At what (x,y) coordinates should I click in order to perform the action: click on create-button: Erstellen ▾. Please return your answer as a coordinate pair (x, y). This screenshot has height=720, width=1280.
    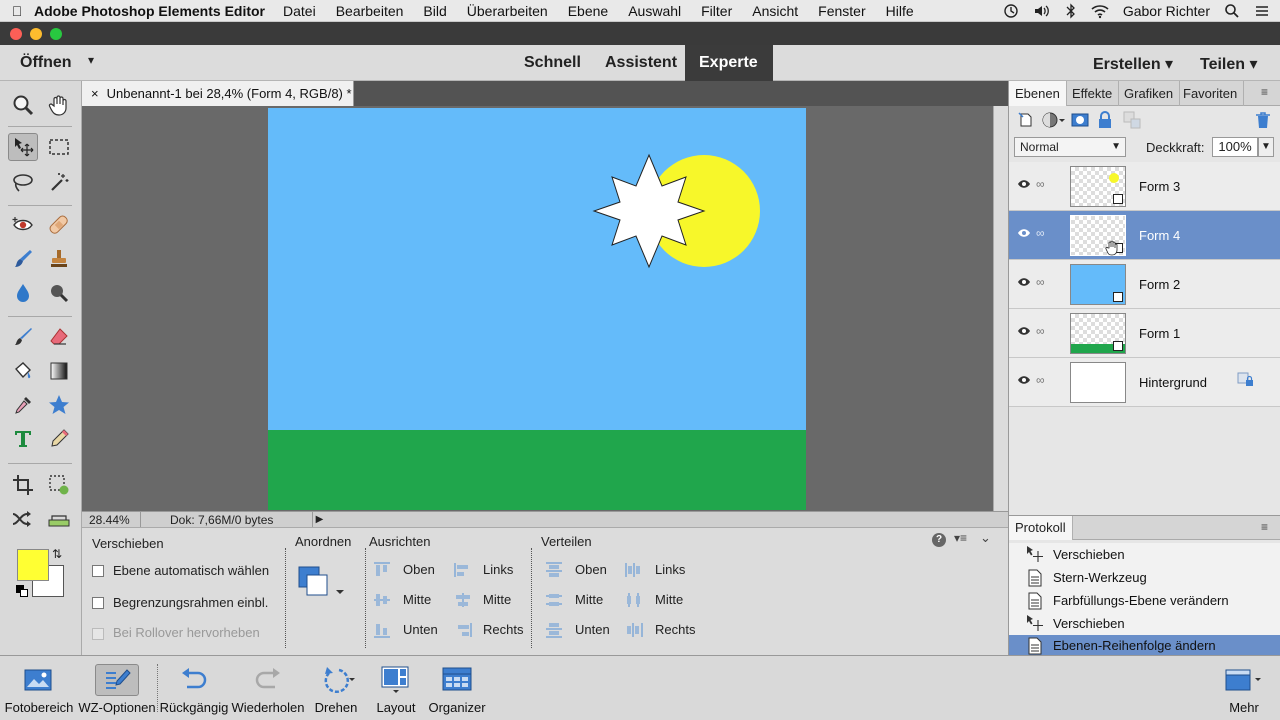
    Looking at the image, I should click on (1133, 64).